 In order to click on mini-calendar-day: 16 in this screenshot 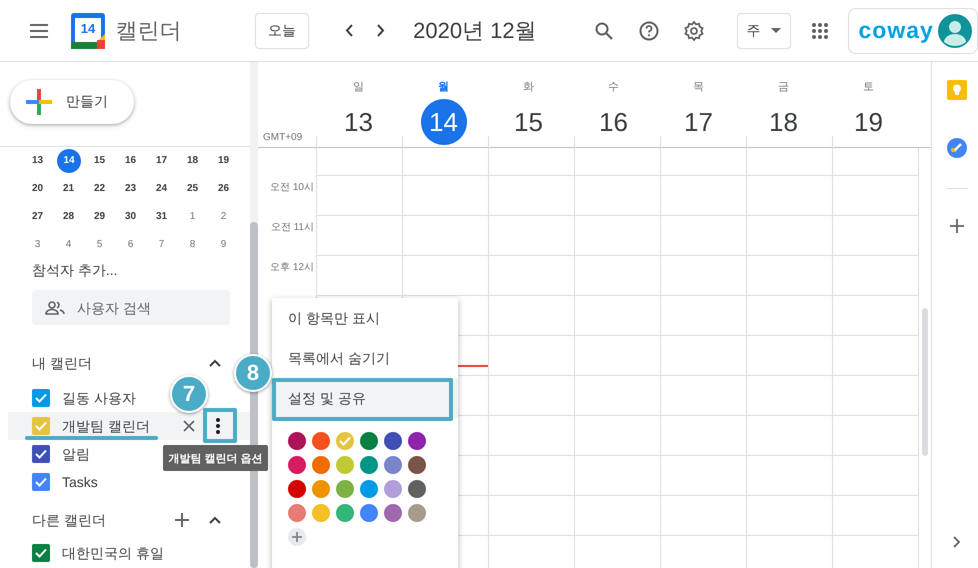, I will do `click(130, 161)`.